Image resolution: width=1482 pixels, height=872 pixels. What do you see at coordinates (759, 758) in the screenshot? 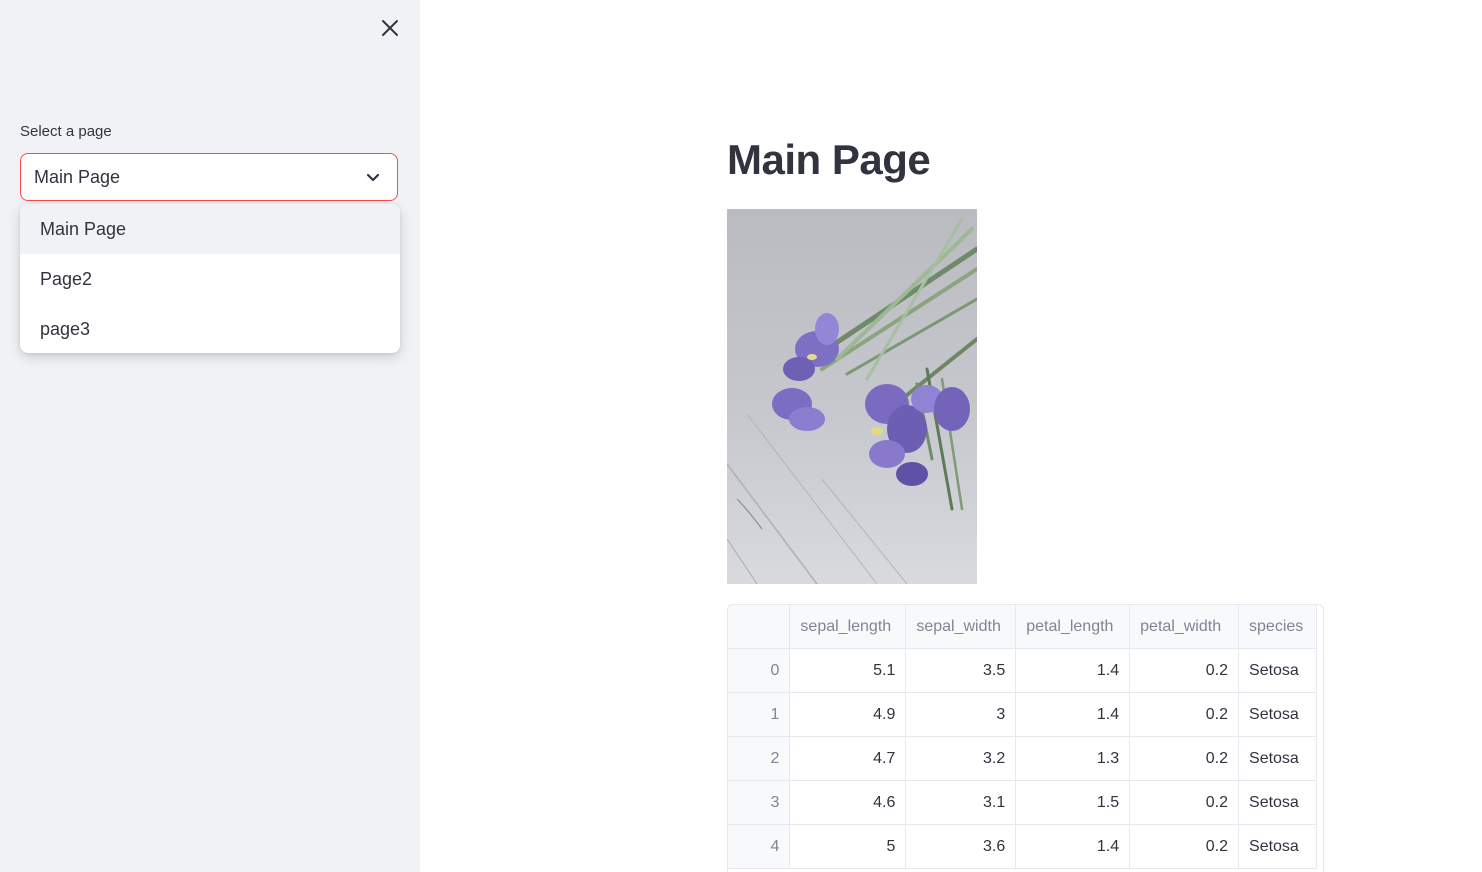
I see `row-index: 2` at bounding box center [759, 758].